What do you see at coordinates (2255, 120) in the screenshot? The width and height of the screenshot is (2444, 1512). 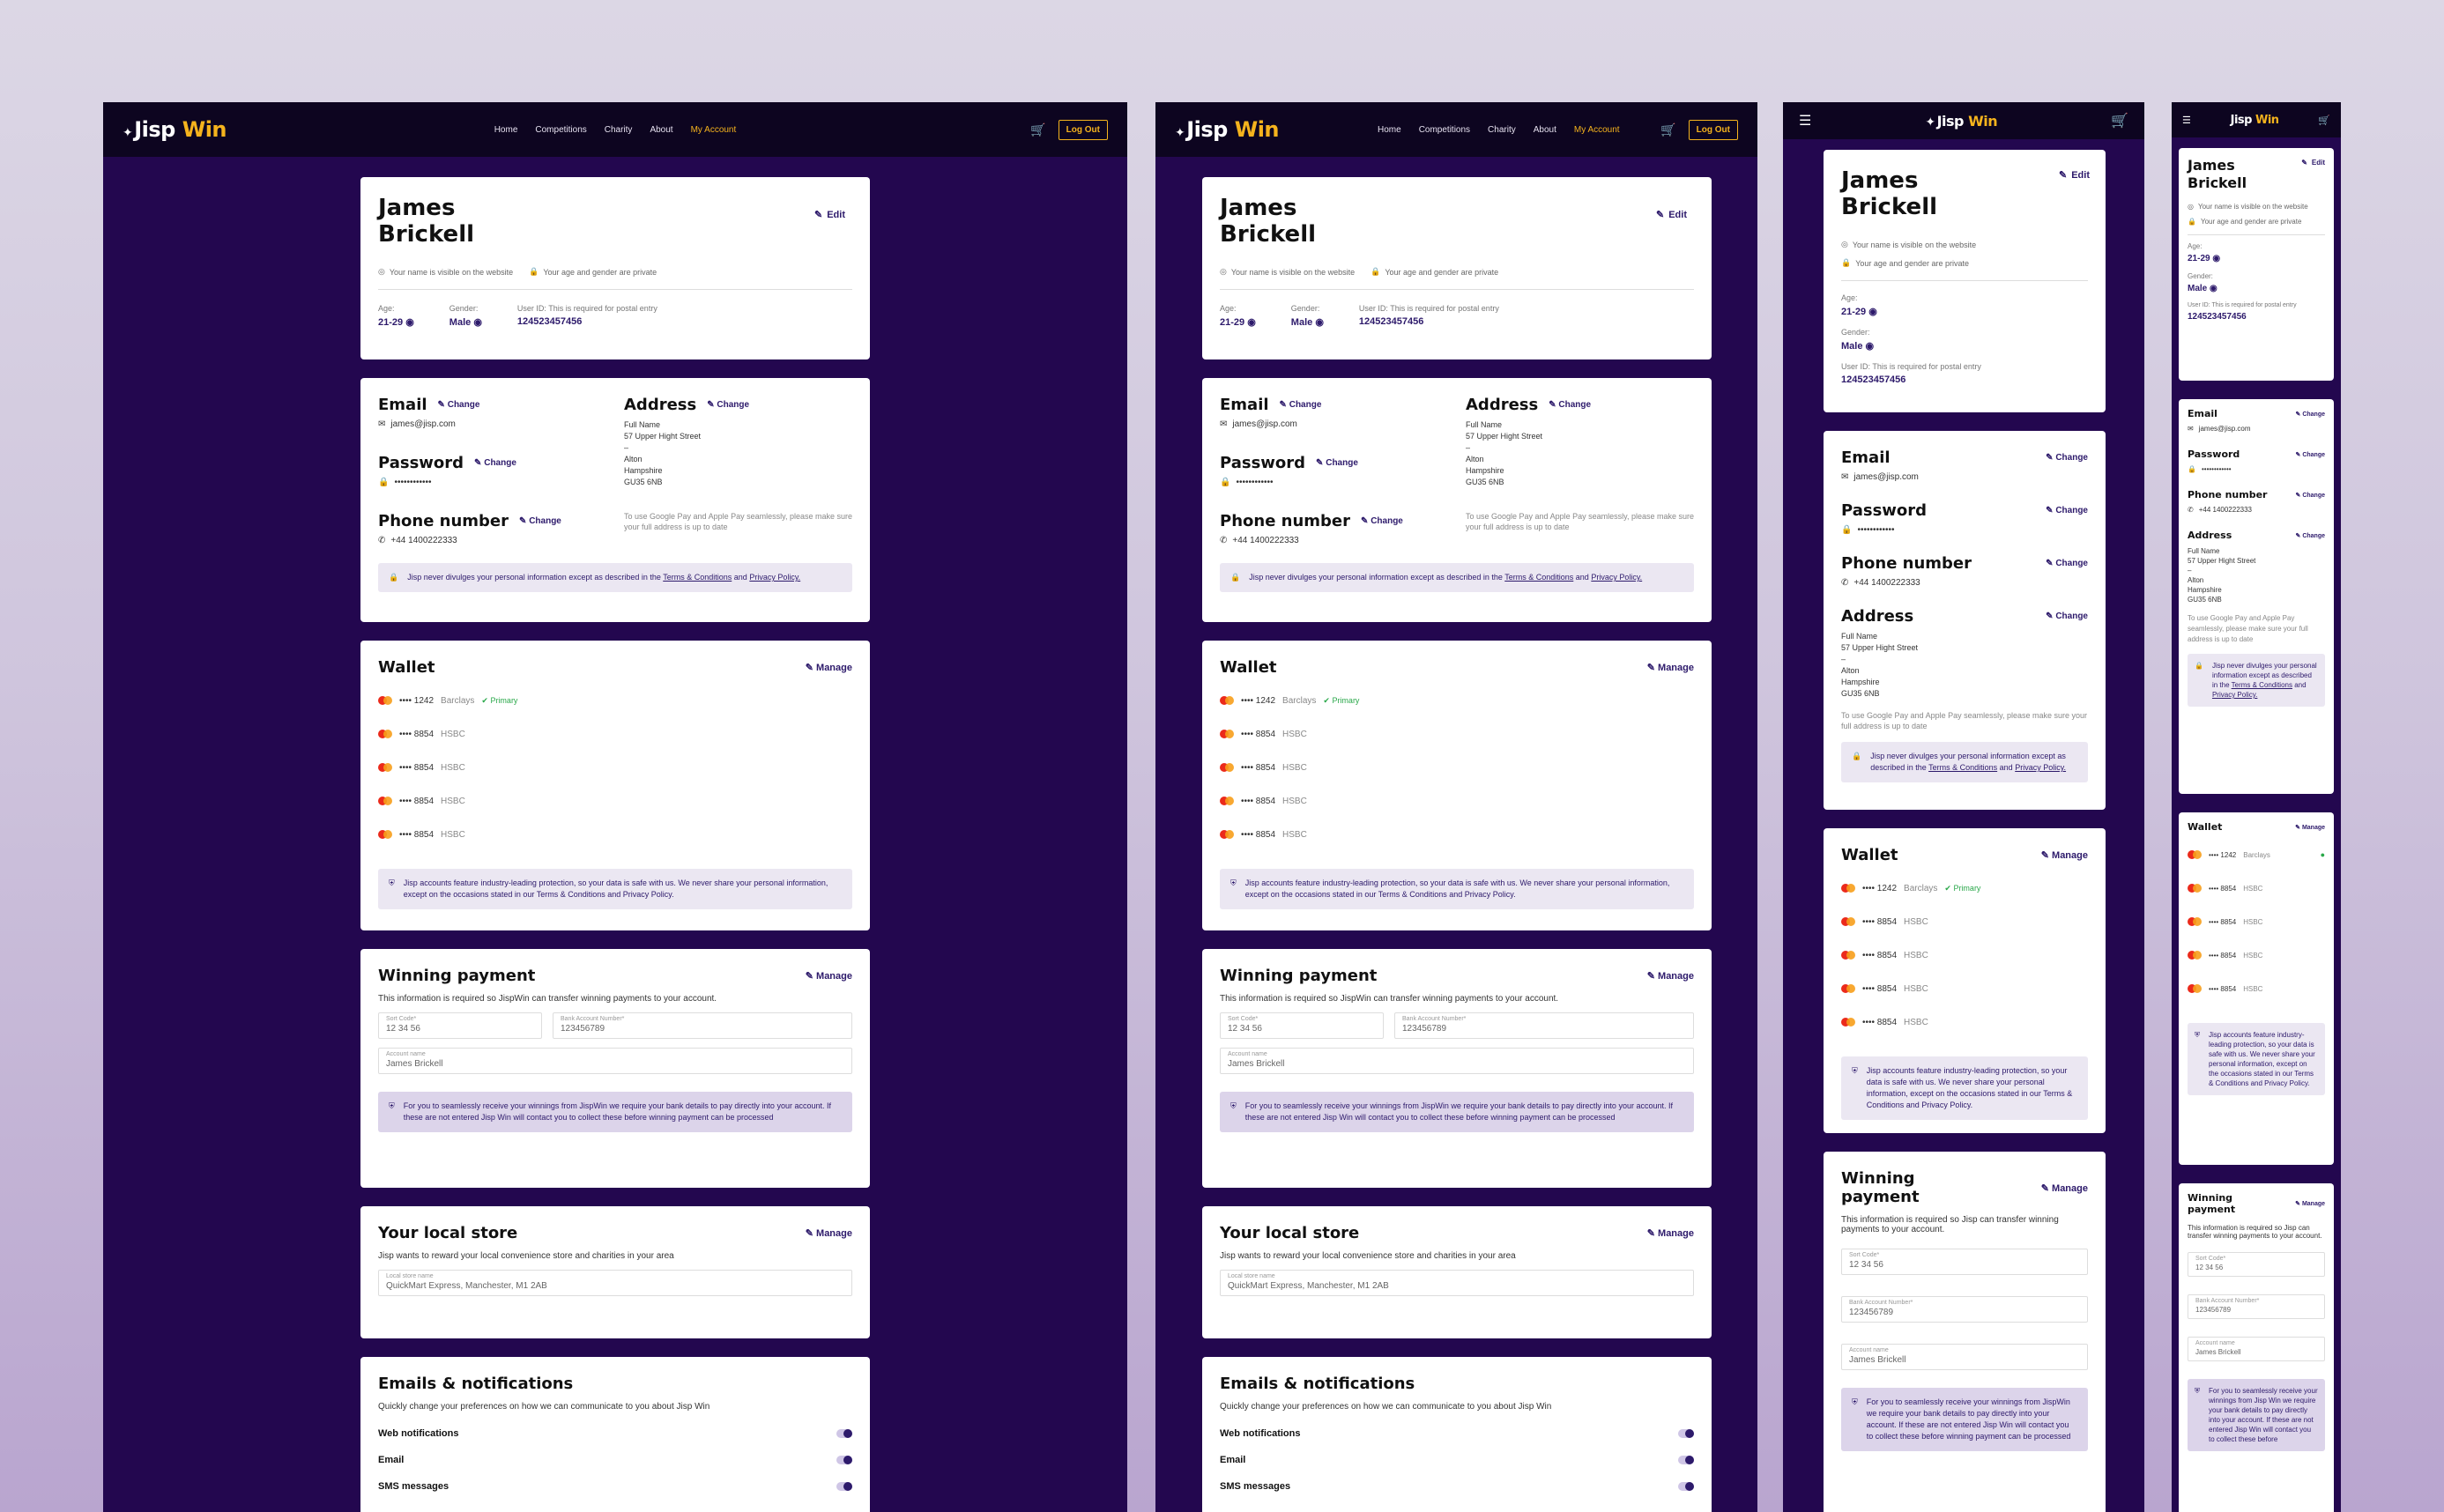 I see `logo: Jisp Win` at bounding box center [2255, 120].